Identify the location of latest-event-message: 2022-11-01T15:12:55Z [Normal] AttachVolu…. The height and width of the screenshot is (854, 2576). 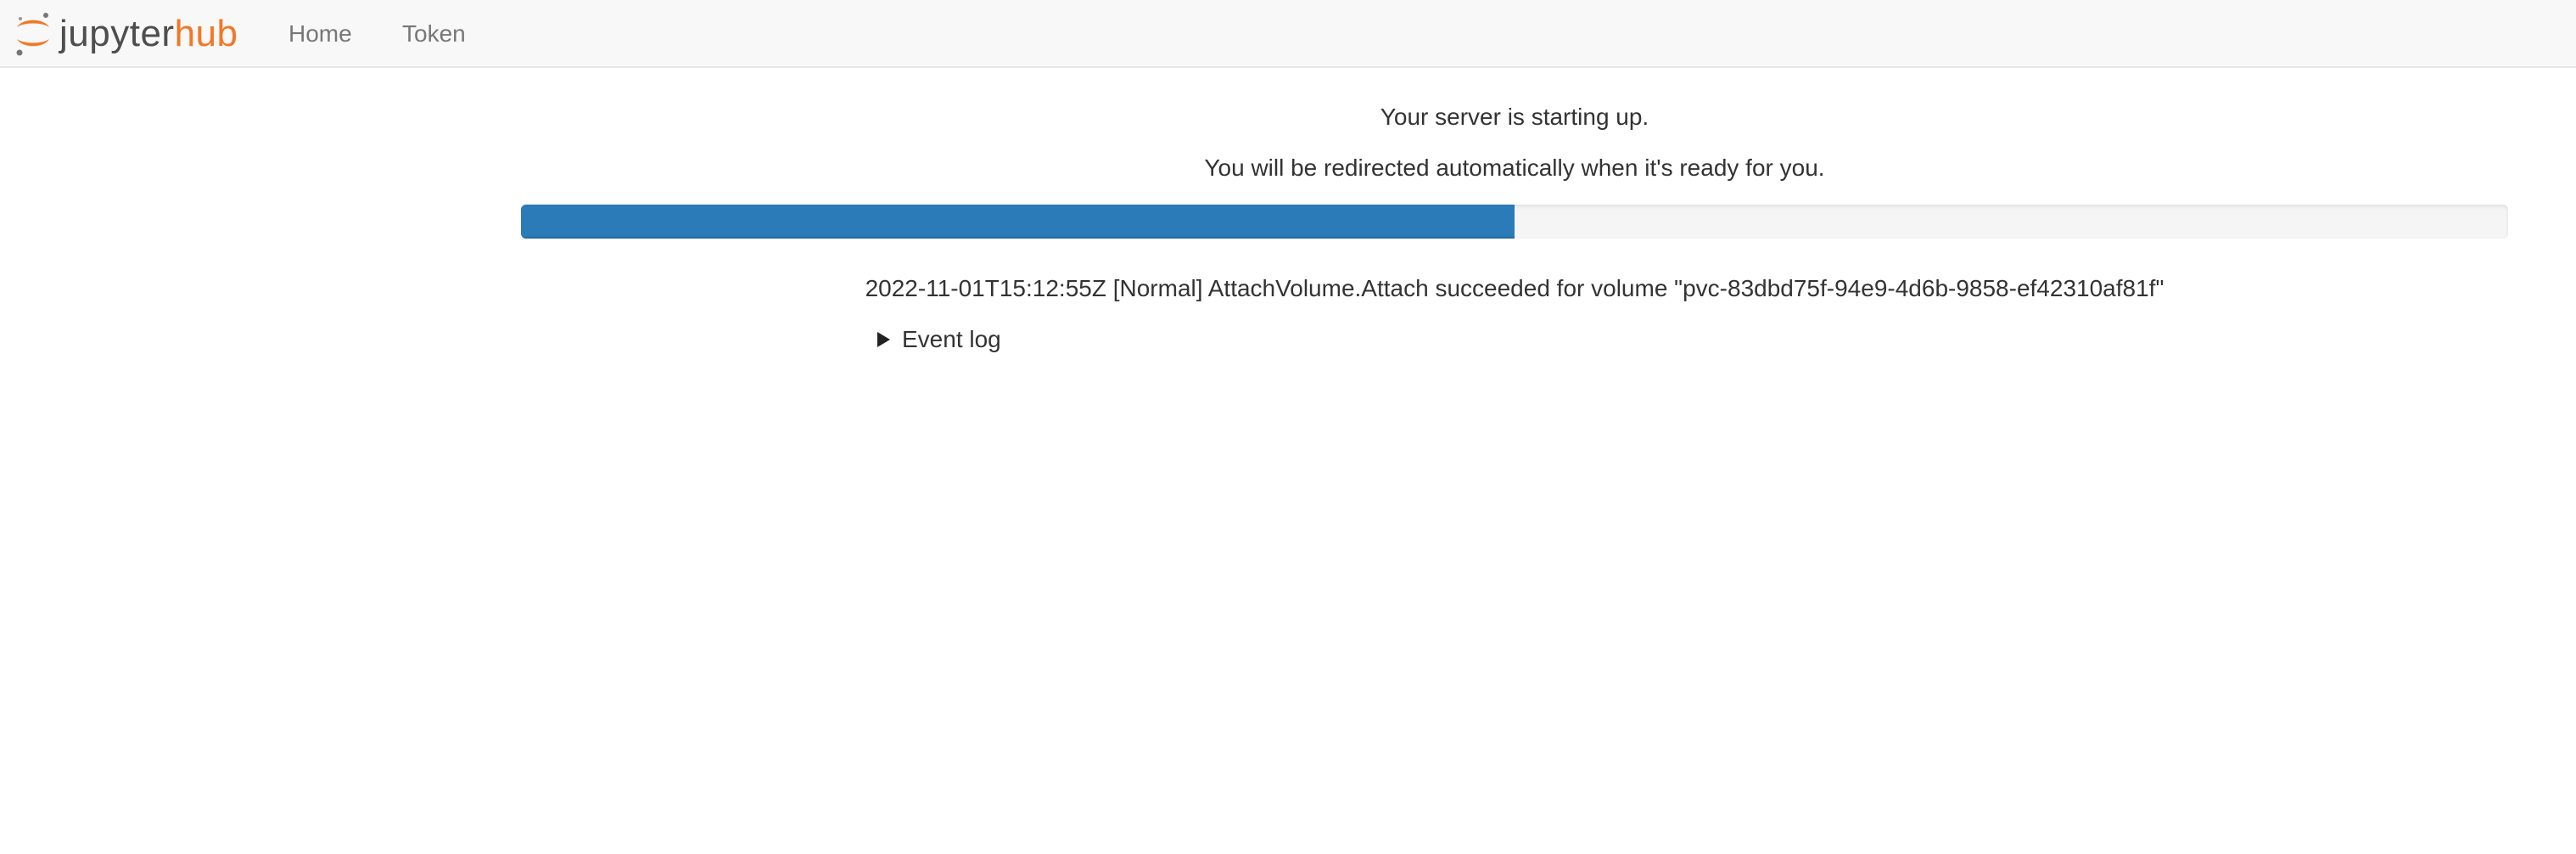
(1515, 288).